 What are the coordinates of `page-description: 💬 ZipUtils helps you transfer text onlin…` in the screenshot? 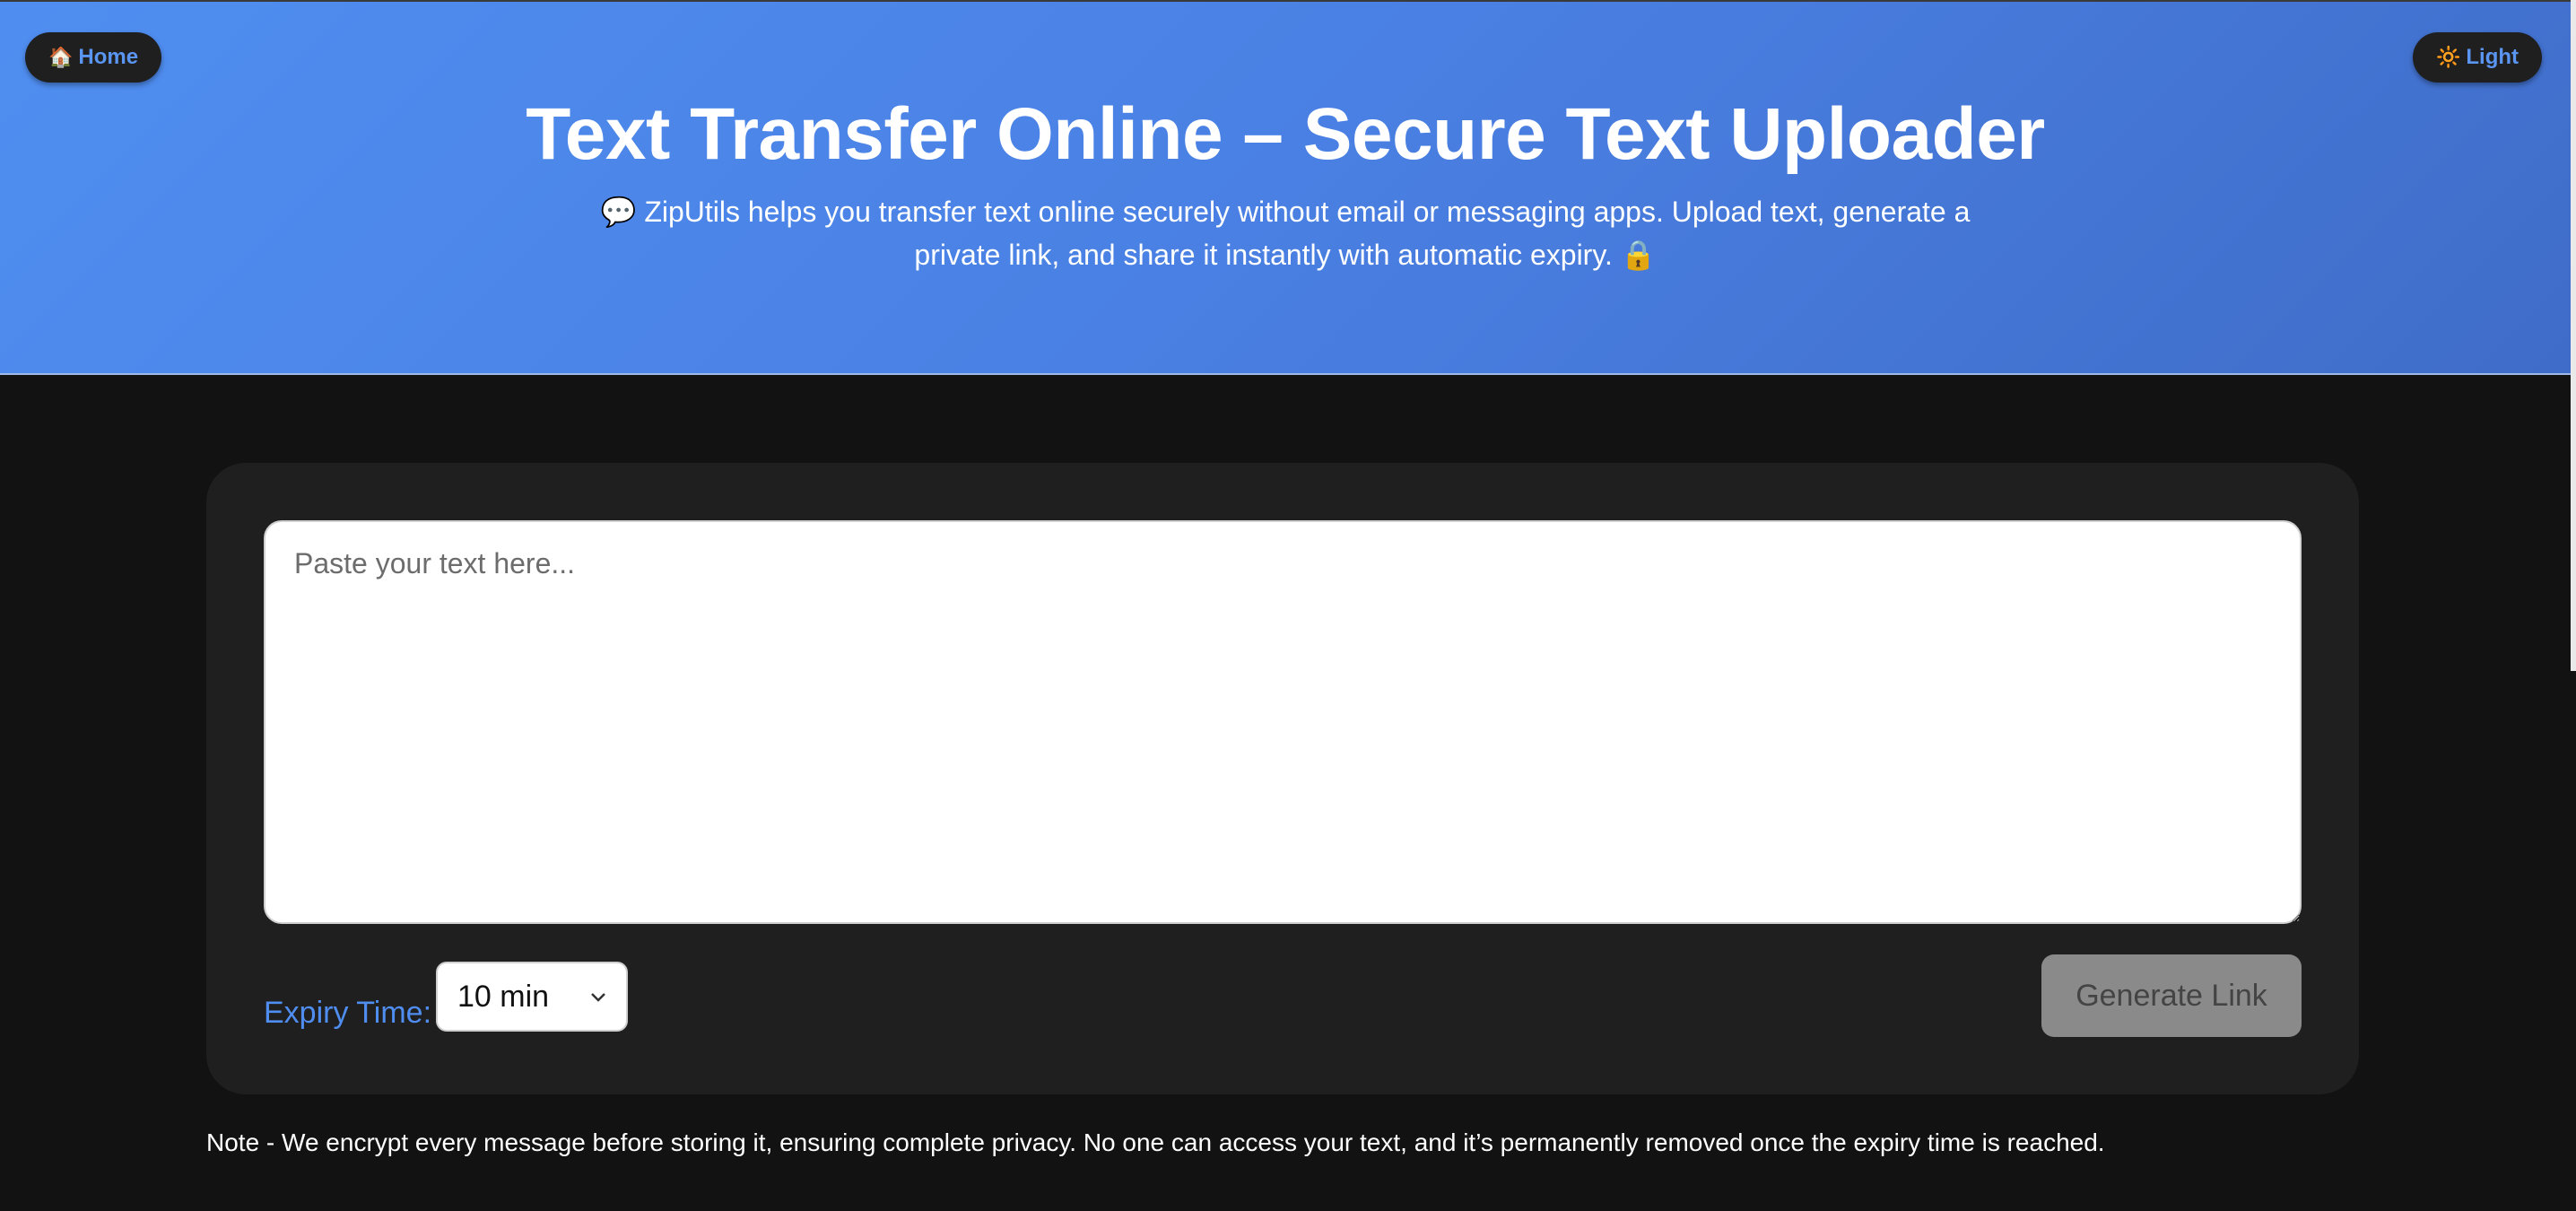 It's located at (1285, 233).